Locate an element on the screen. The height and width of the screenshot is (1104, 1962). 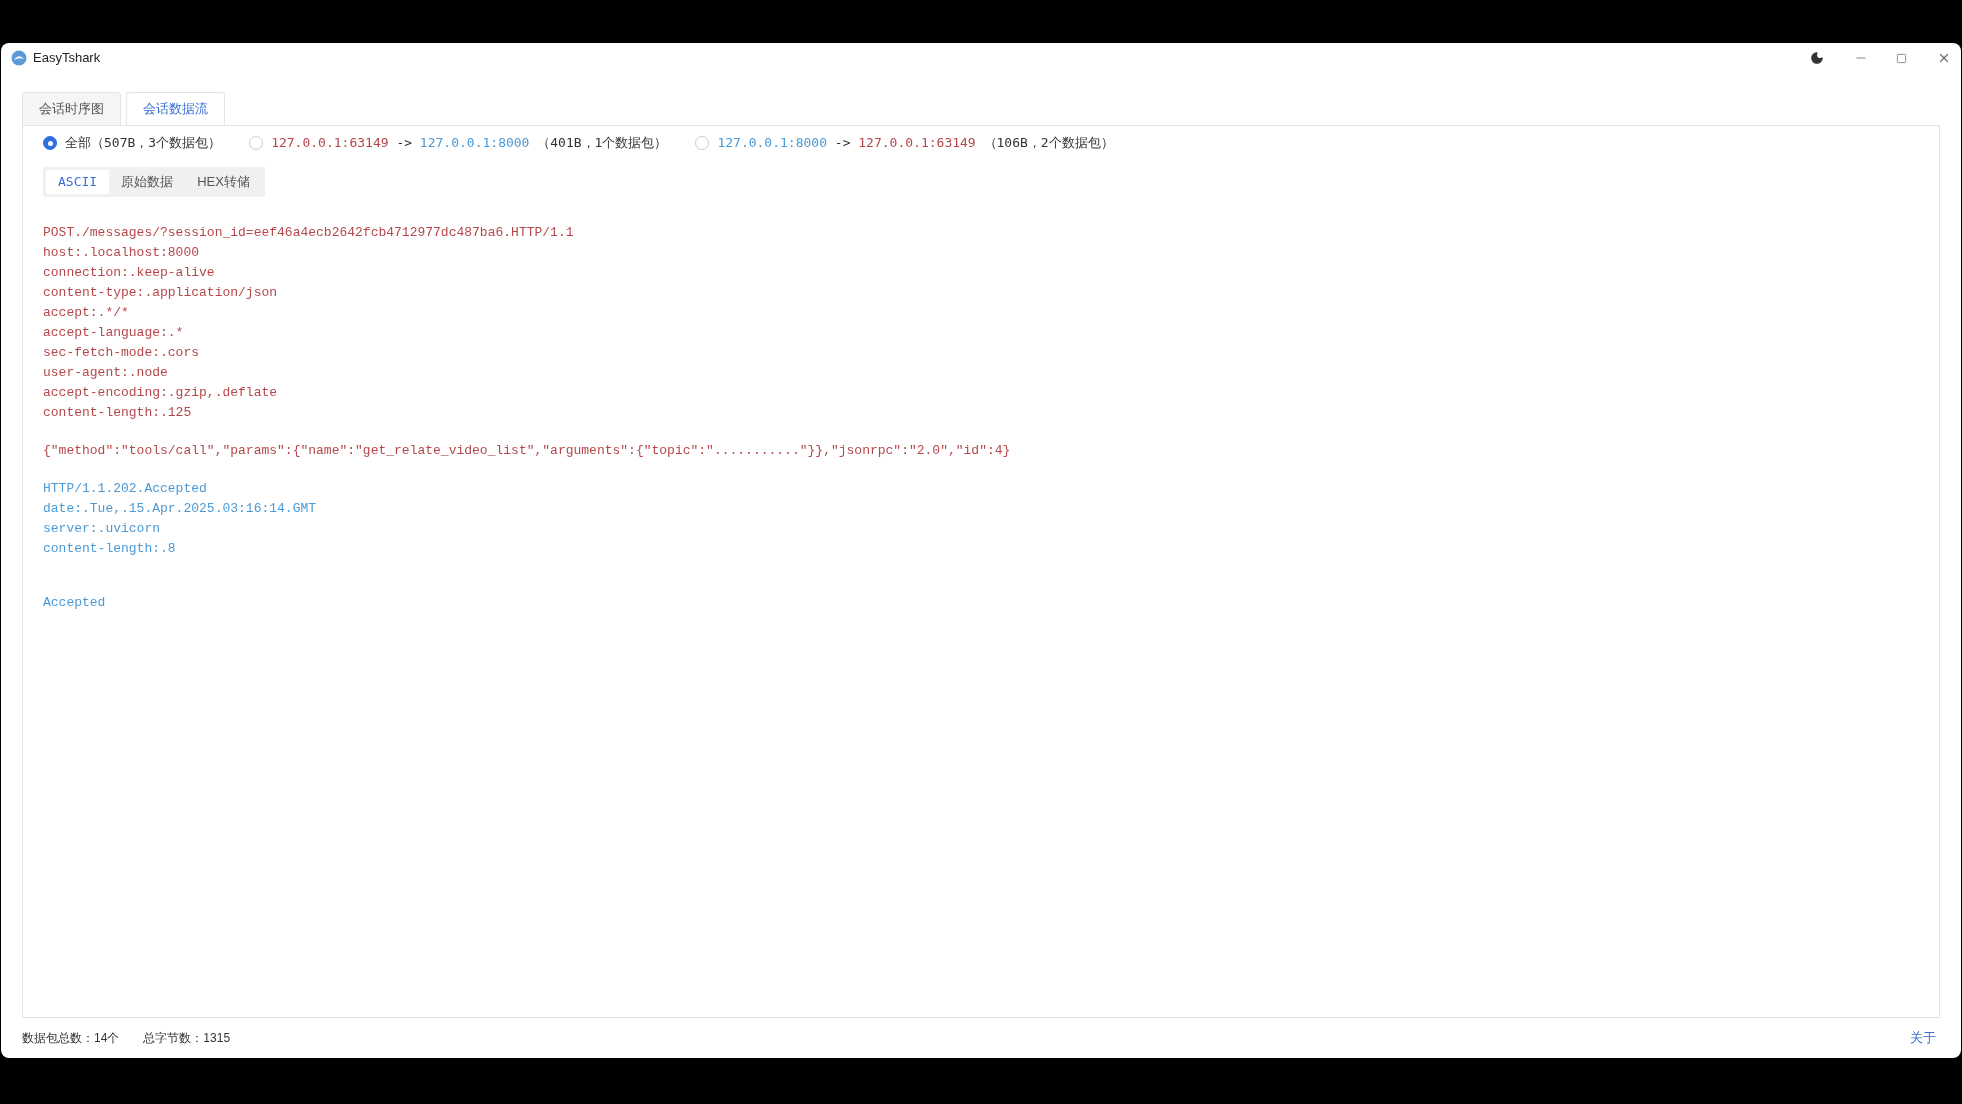
tab: 会话数据流 is located at coordinates (175, 109).